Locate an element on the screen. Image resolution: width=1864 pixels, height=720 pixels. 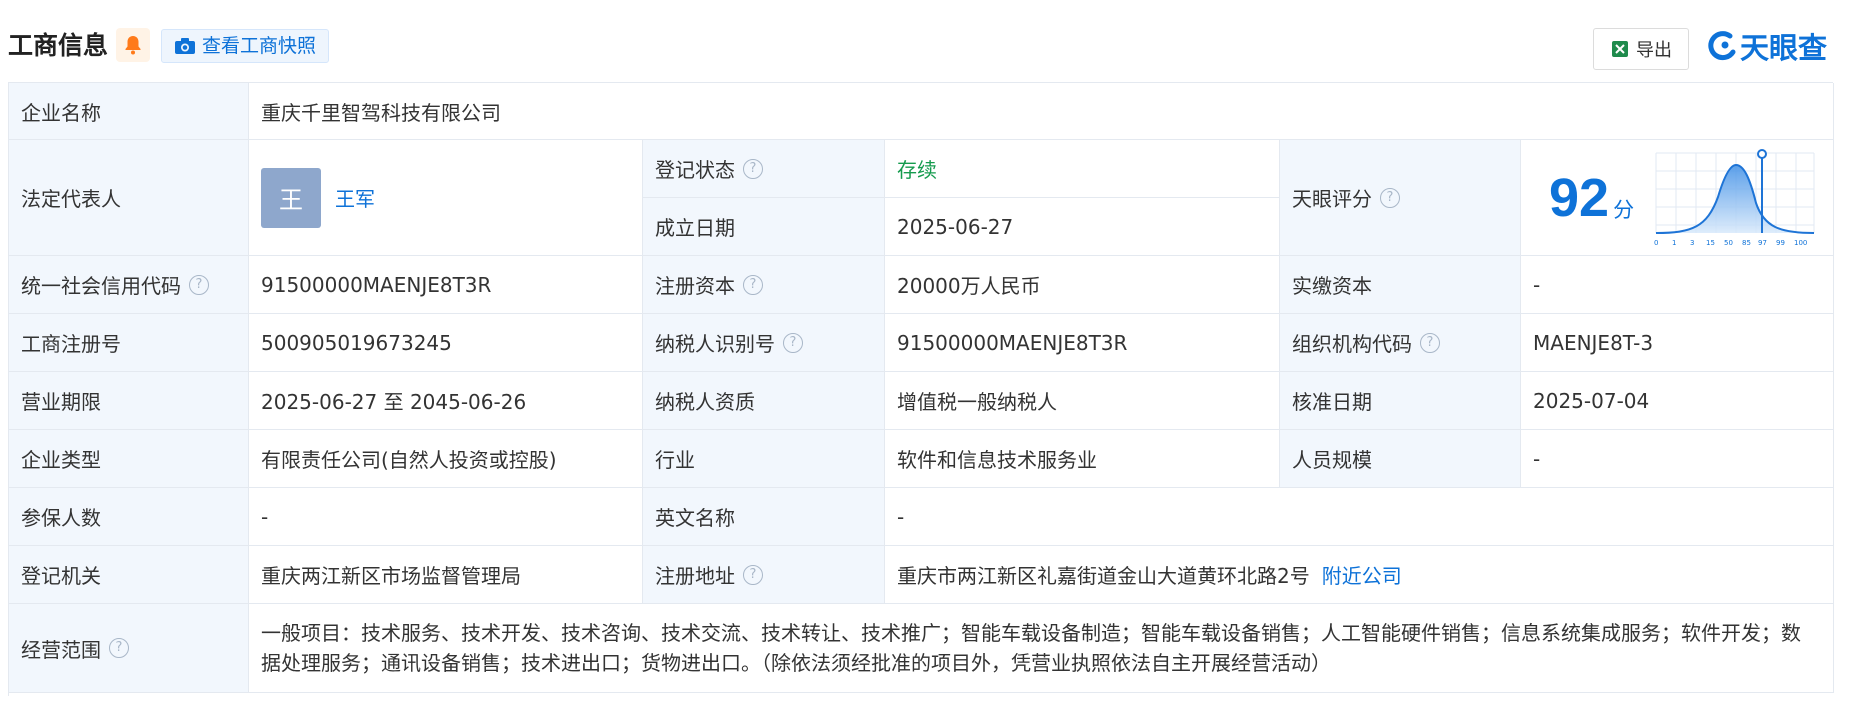
value-reg-capital: 20000万人民币 is located at coordinates (1082, 285).